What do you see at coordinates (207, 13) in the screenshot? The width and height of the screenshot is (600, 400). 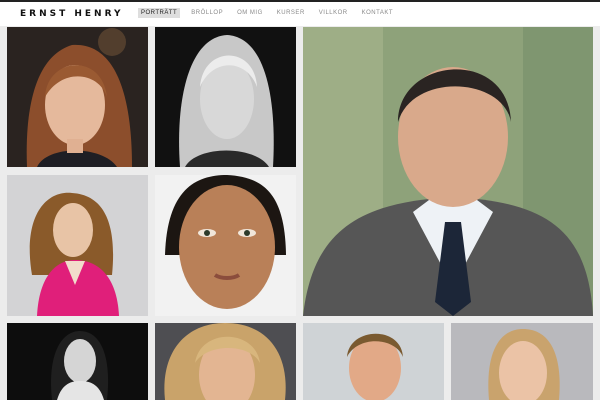 I see `nav-item-brollop: BRÖLLOP` at bounding box center [207, 13].